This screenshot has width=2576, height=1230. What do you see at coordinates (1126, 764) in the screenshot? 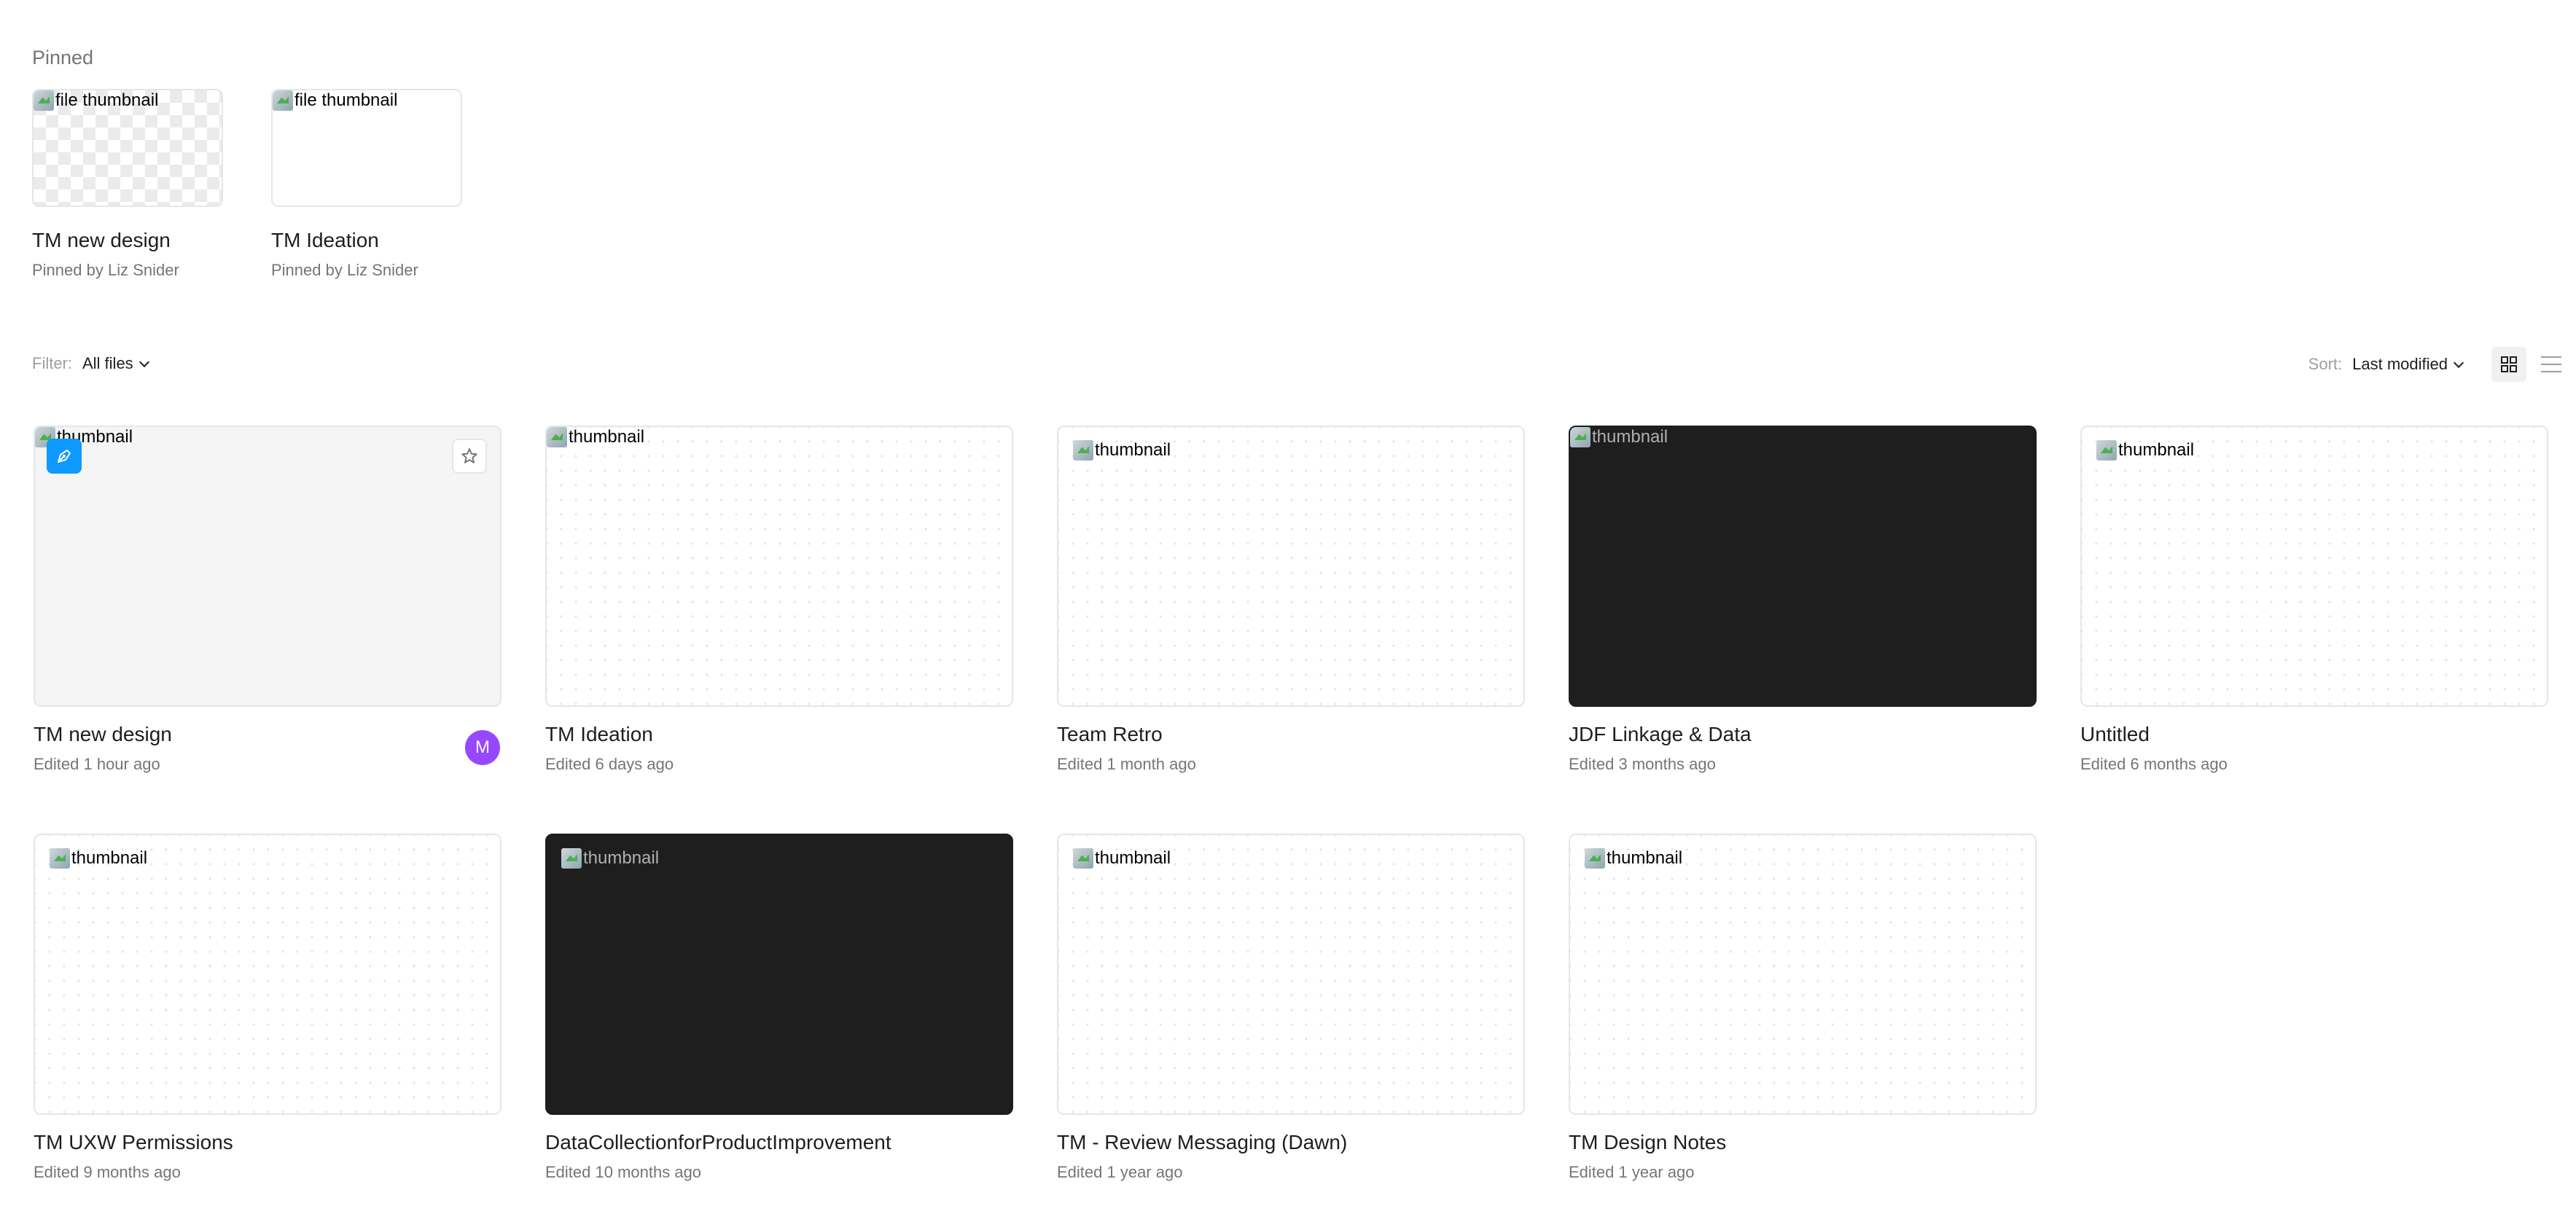
I see `edited-label: Edited 1 month ago` at bounding box center [1126, 764].